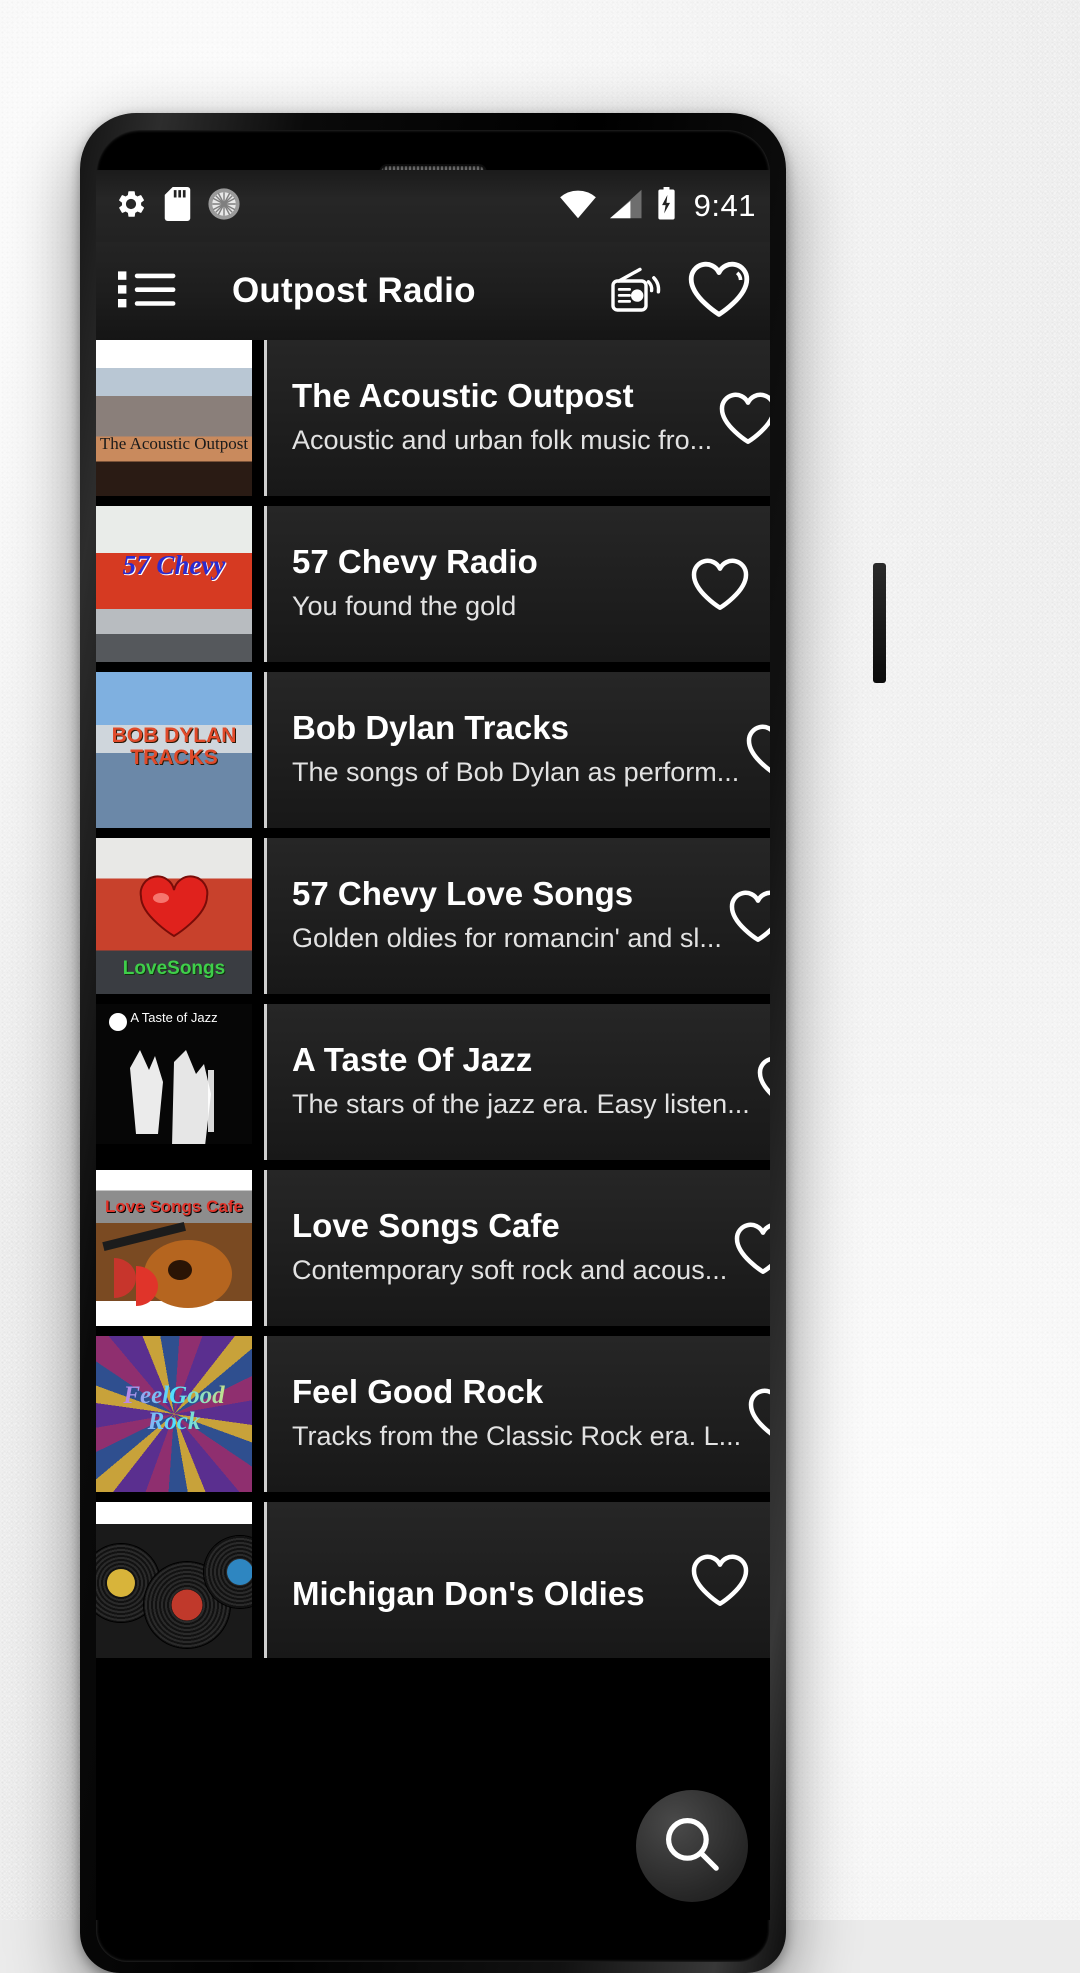 The width and height of the screenshot is (1080, 1973). I want to click on toolbar-actions, so click(680, 291).